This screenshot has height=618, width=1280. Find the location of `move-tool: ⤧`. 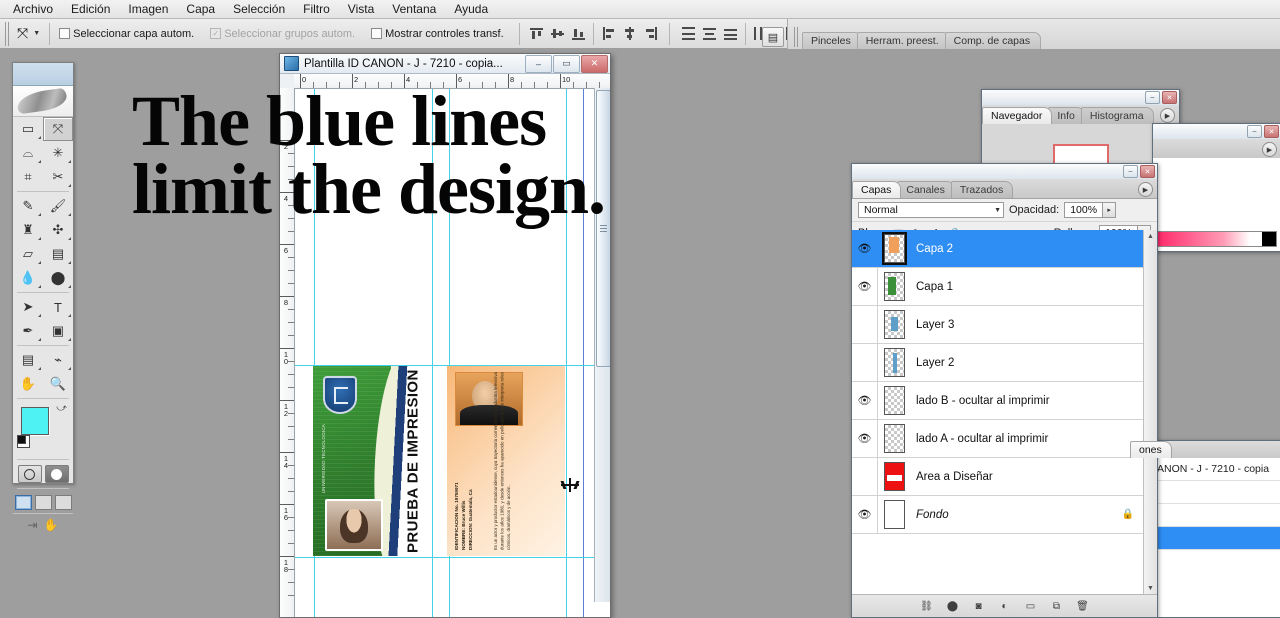

move-tool: ⤧ is located at coordinates (58, 129).